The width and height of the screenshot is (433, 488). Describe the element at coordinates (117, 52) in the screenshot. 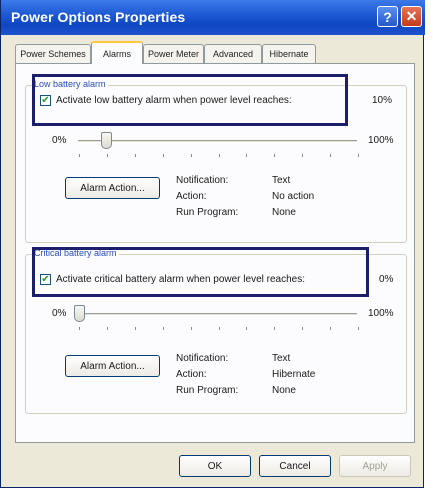

I see `tab-alarms: Alarms` at that location.